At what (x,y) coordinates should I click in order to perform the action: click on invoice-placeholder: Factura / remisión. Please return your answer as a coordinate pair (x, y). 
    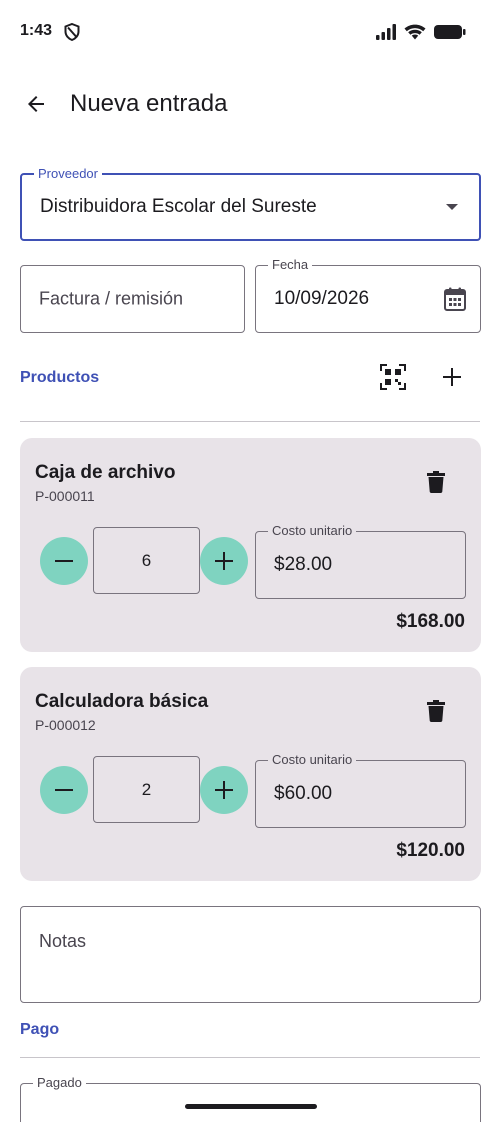
    Looking at the image, I should click on (111, 298).